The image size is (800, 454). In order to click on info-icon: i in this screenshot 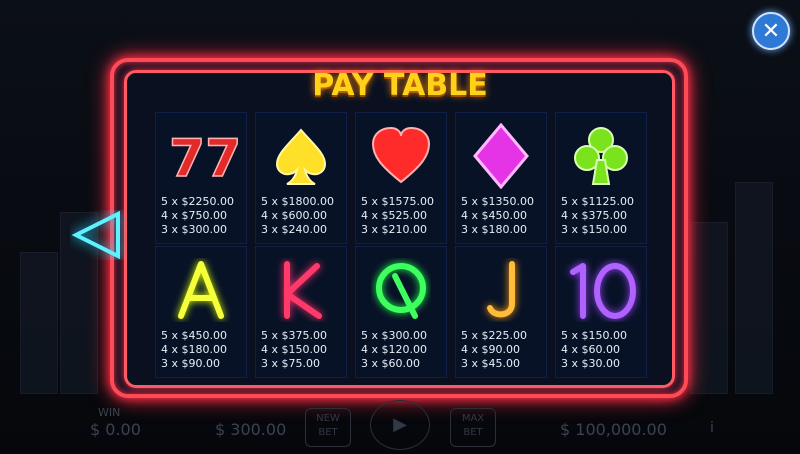, I will do `click(712, 428)`.